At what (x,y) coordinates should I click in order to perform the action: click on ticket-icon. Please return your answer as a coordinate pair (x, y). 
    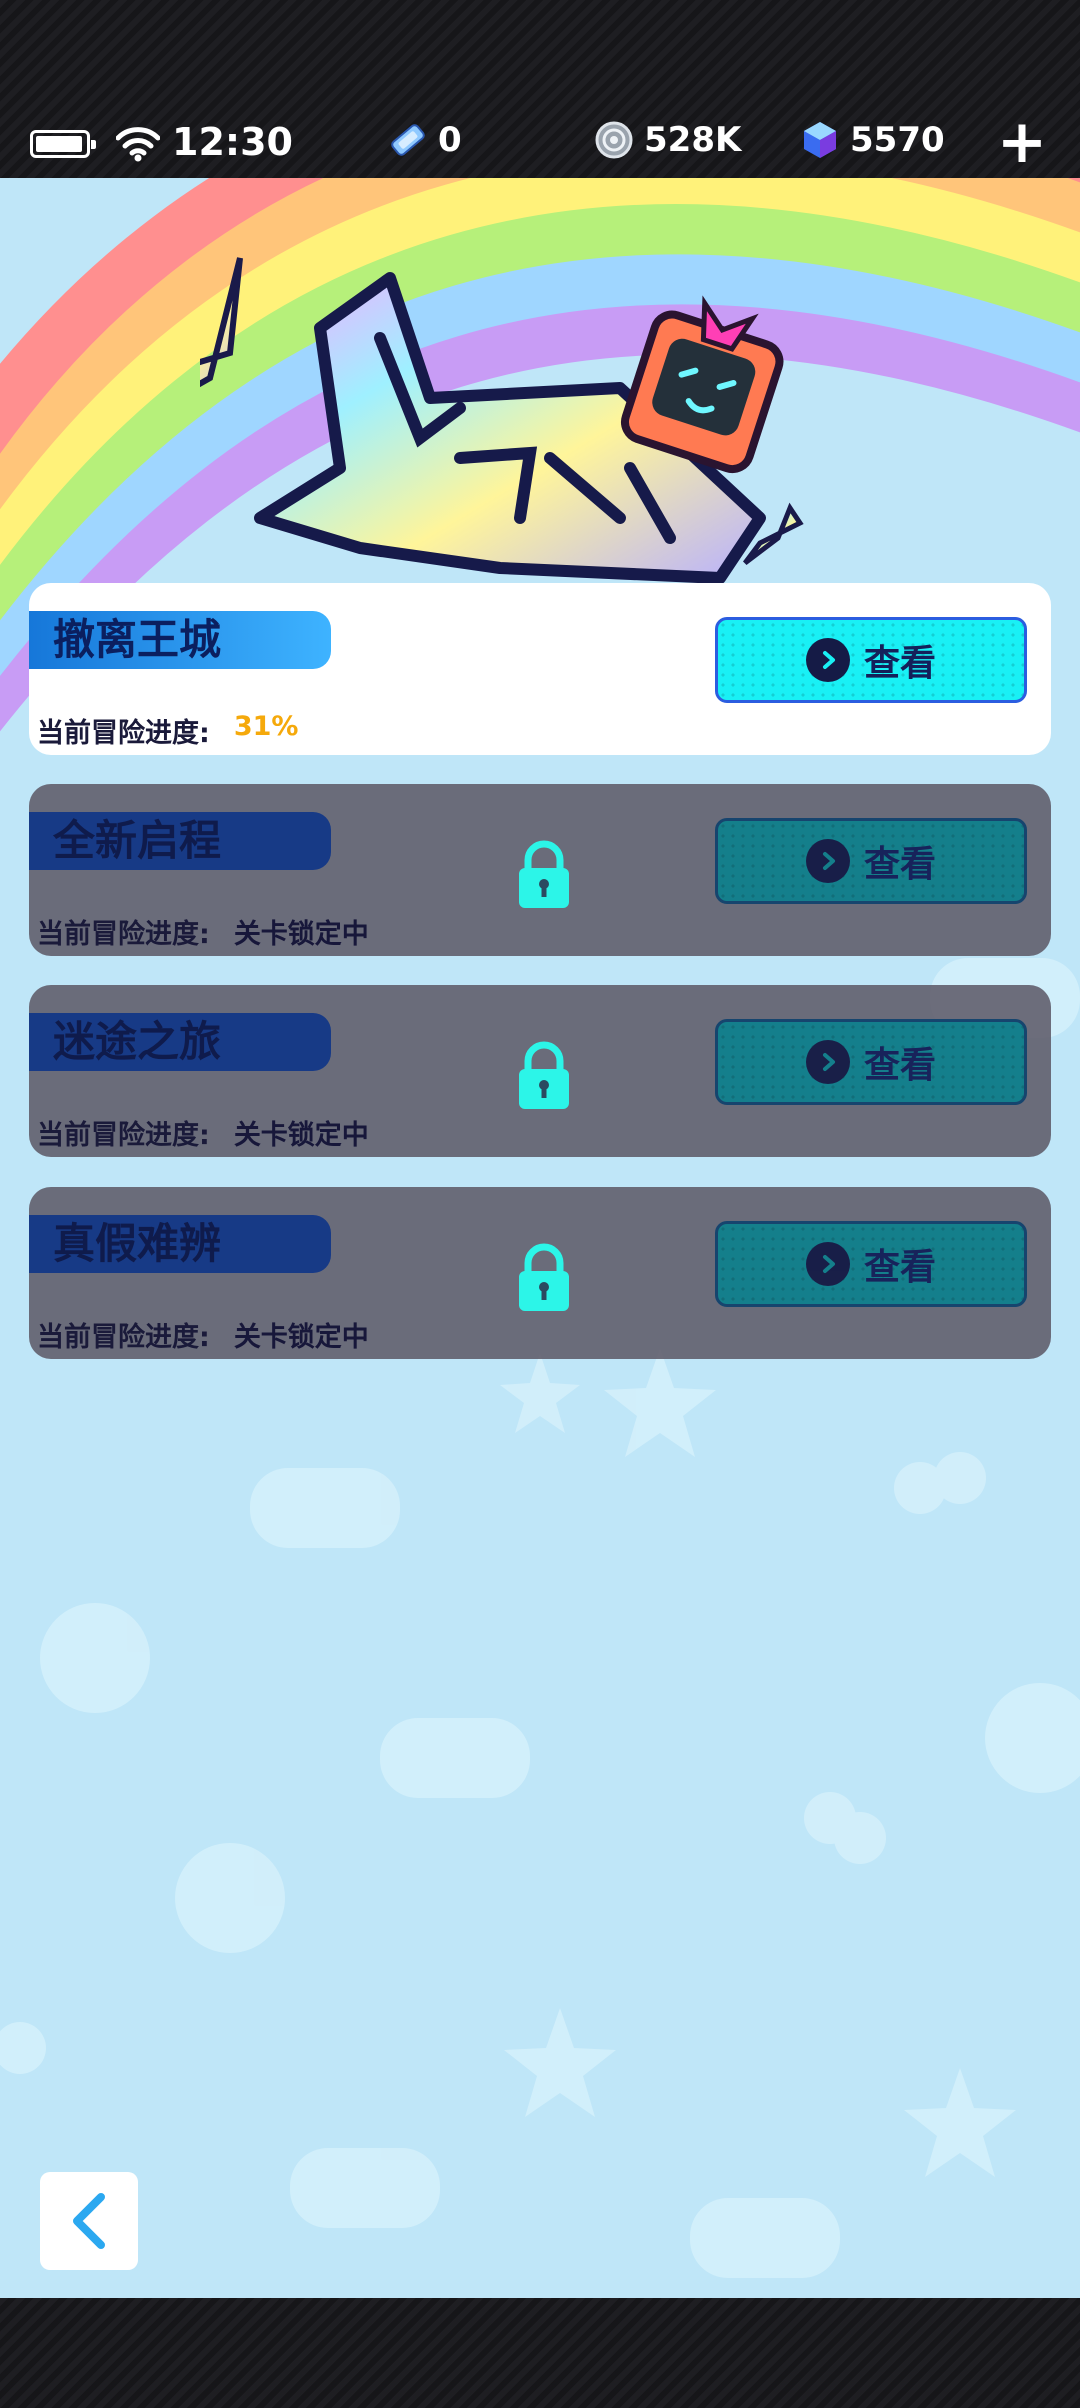
    Looking at the image, I should click on (408, 140).